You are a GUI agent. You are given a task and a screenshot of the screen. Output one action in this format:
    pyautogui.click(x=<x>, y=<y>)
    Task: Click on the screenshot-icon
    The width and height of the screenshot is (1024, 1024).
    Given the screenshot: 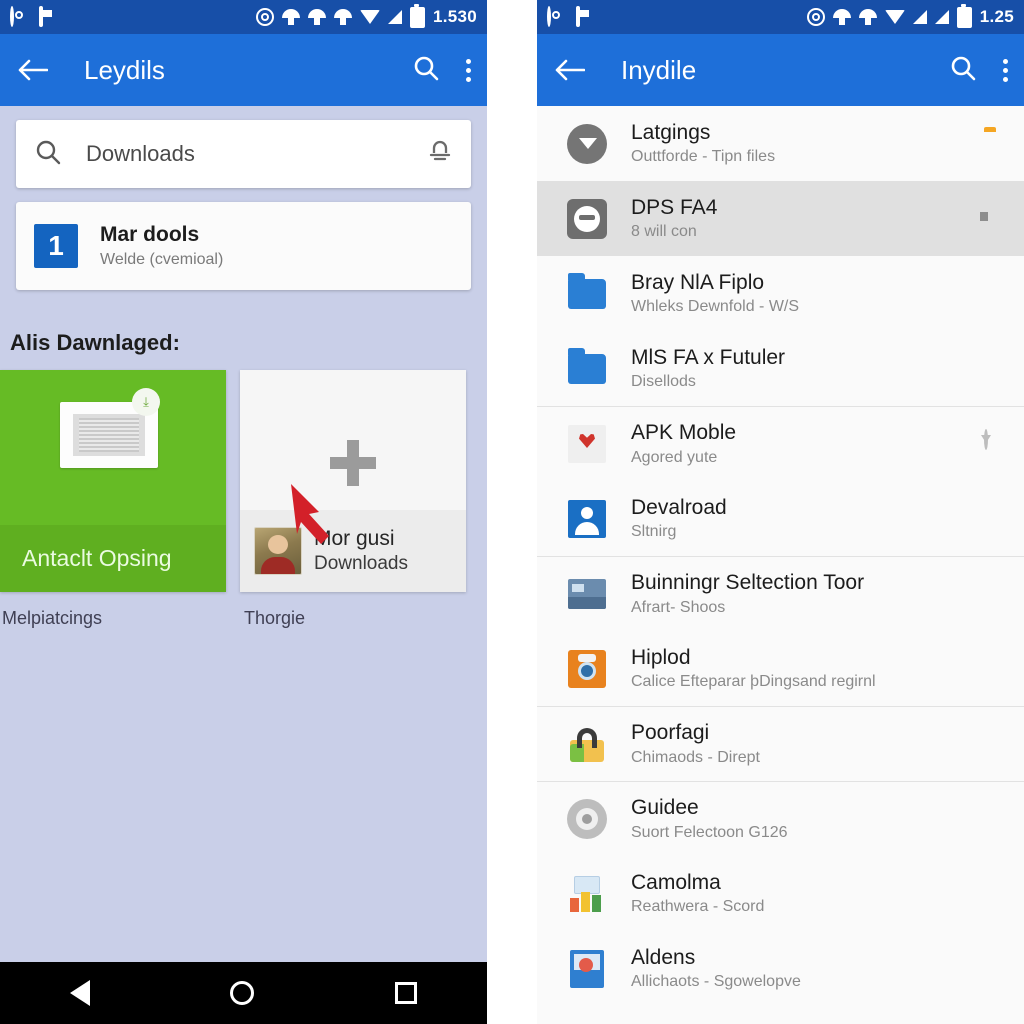 What is the action you would take?
    pyautogui.click(x=585, y=16)
    